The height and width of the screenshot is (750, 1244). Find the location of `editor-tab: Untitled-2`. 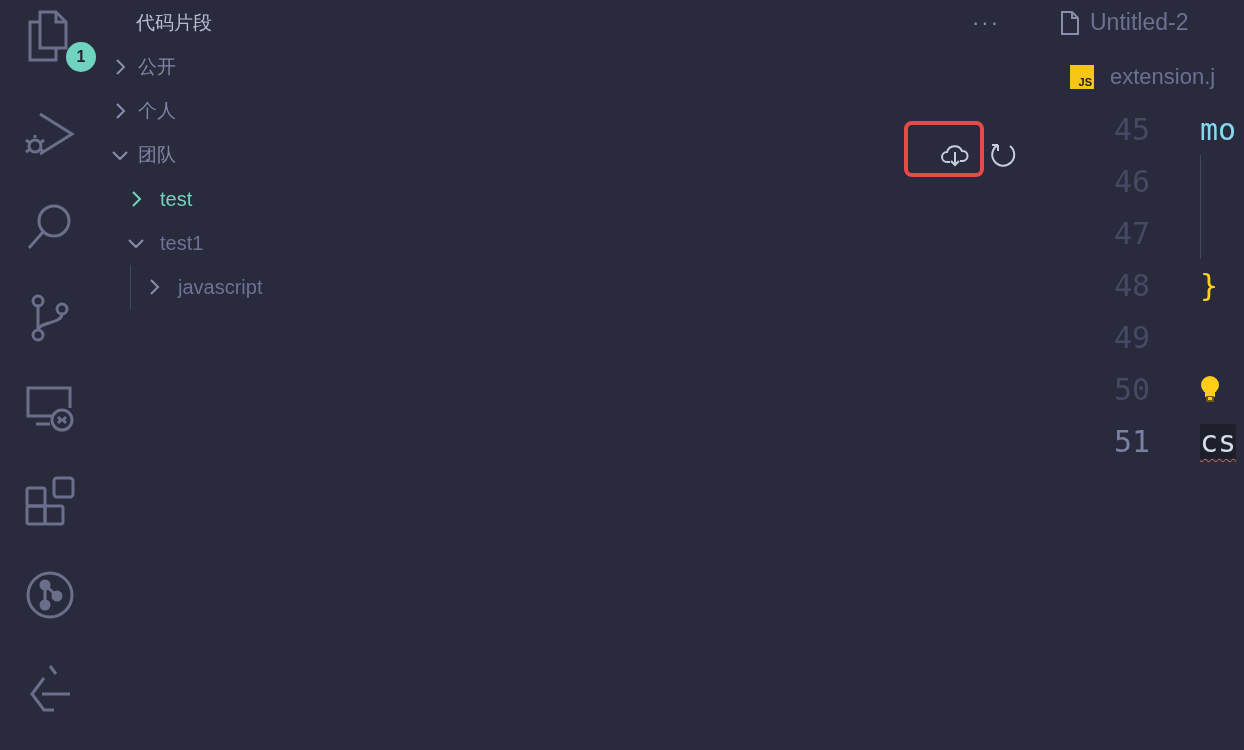

editor-tab: Untitled-2 is located at coordinates (1142, 22).